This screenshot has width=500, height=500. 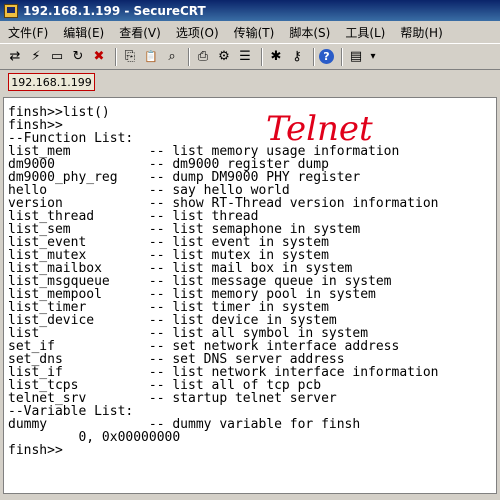 What do you see at coordinates (326, 56) in the screenshot?
I see `help-icon: ?` at bounding box center [326, 56].